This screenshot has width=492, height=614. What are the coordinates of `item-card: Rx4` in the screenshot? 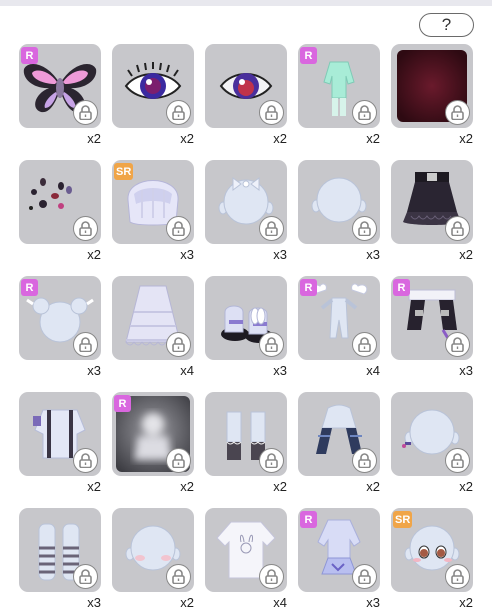 It's located at (339, 329).